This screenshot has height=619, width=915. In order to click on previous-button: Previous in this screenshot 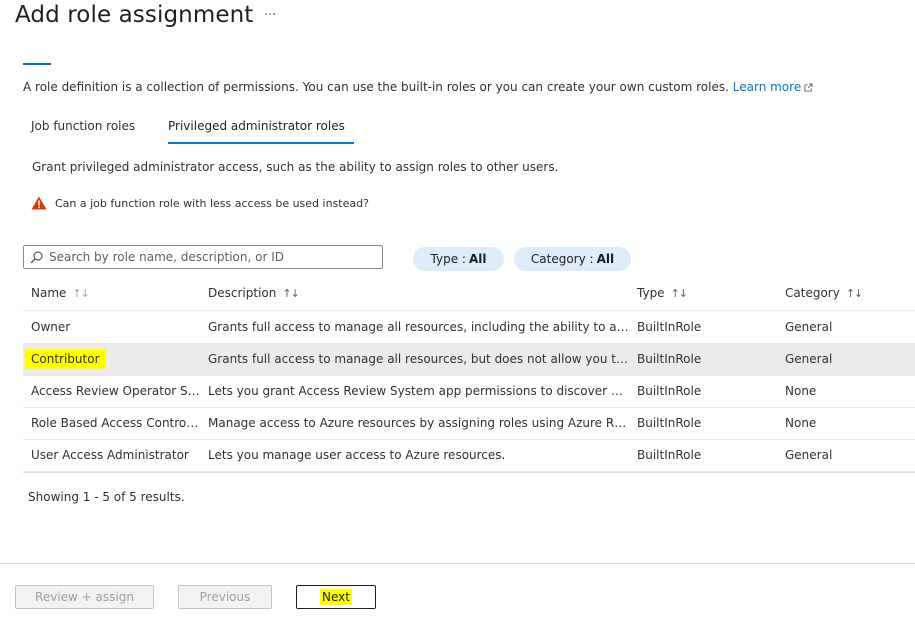, I will do `click(225, 597)`.